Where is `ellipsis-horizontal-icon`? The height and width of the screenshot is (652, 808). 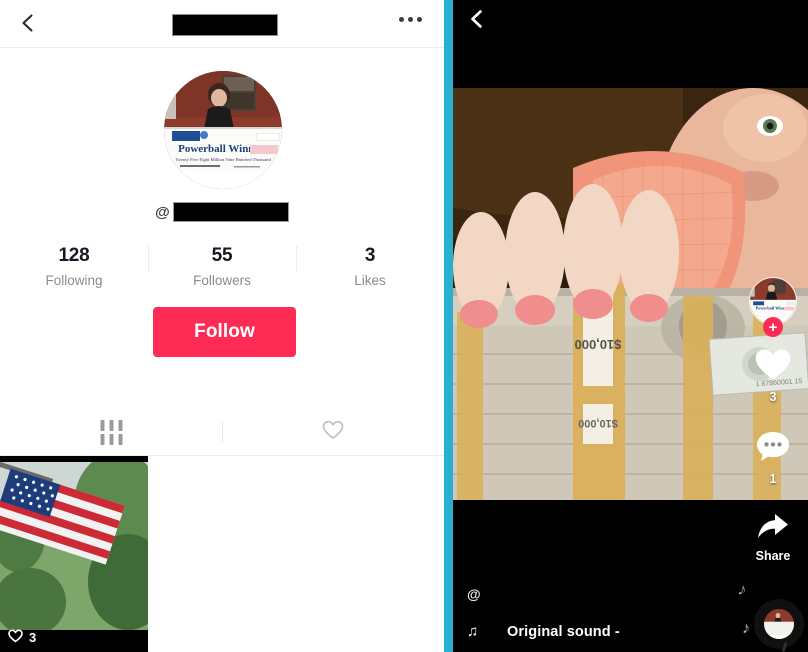
ellipsis-horizontal-icon is located at coordinates (410, 19).